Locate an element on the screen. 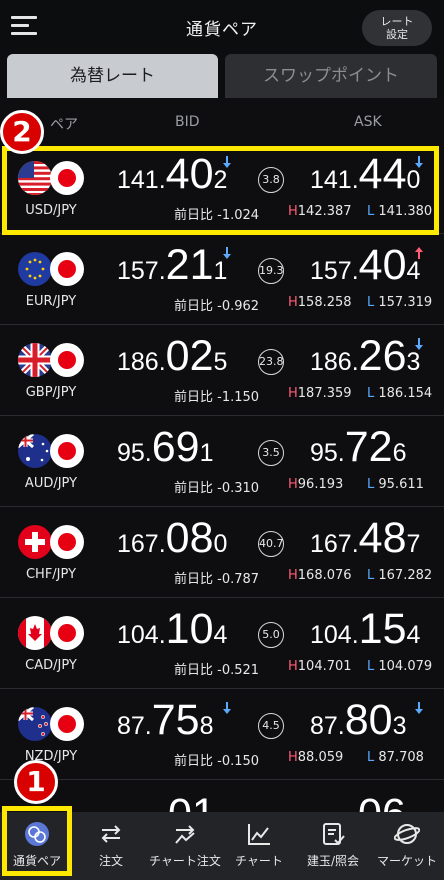  bid-price: 104.104 is located at coordinates (172, 629).